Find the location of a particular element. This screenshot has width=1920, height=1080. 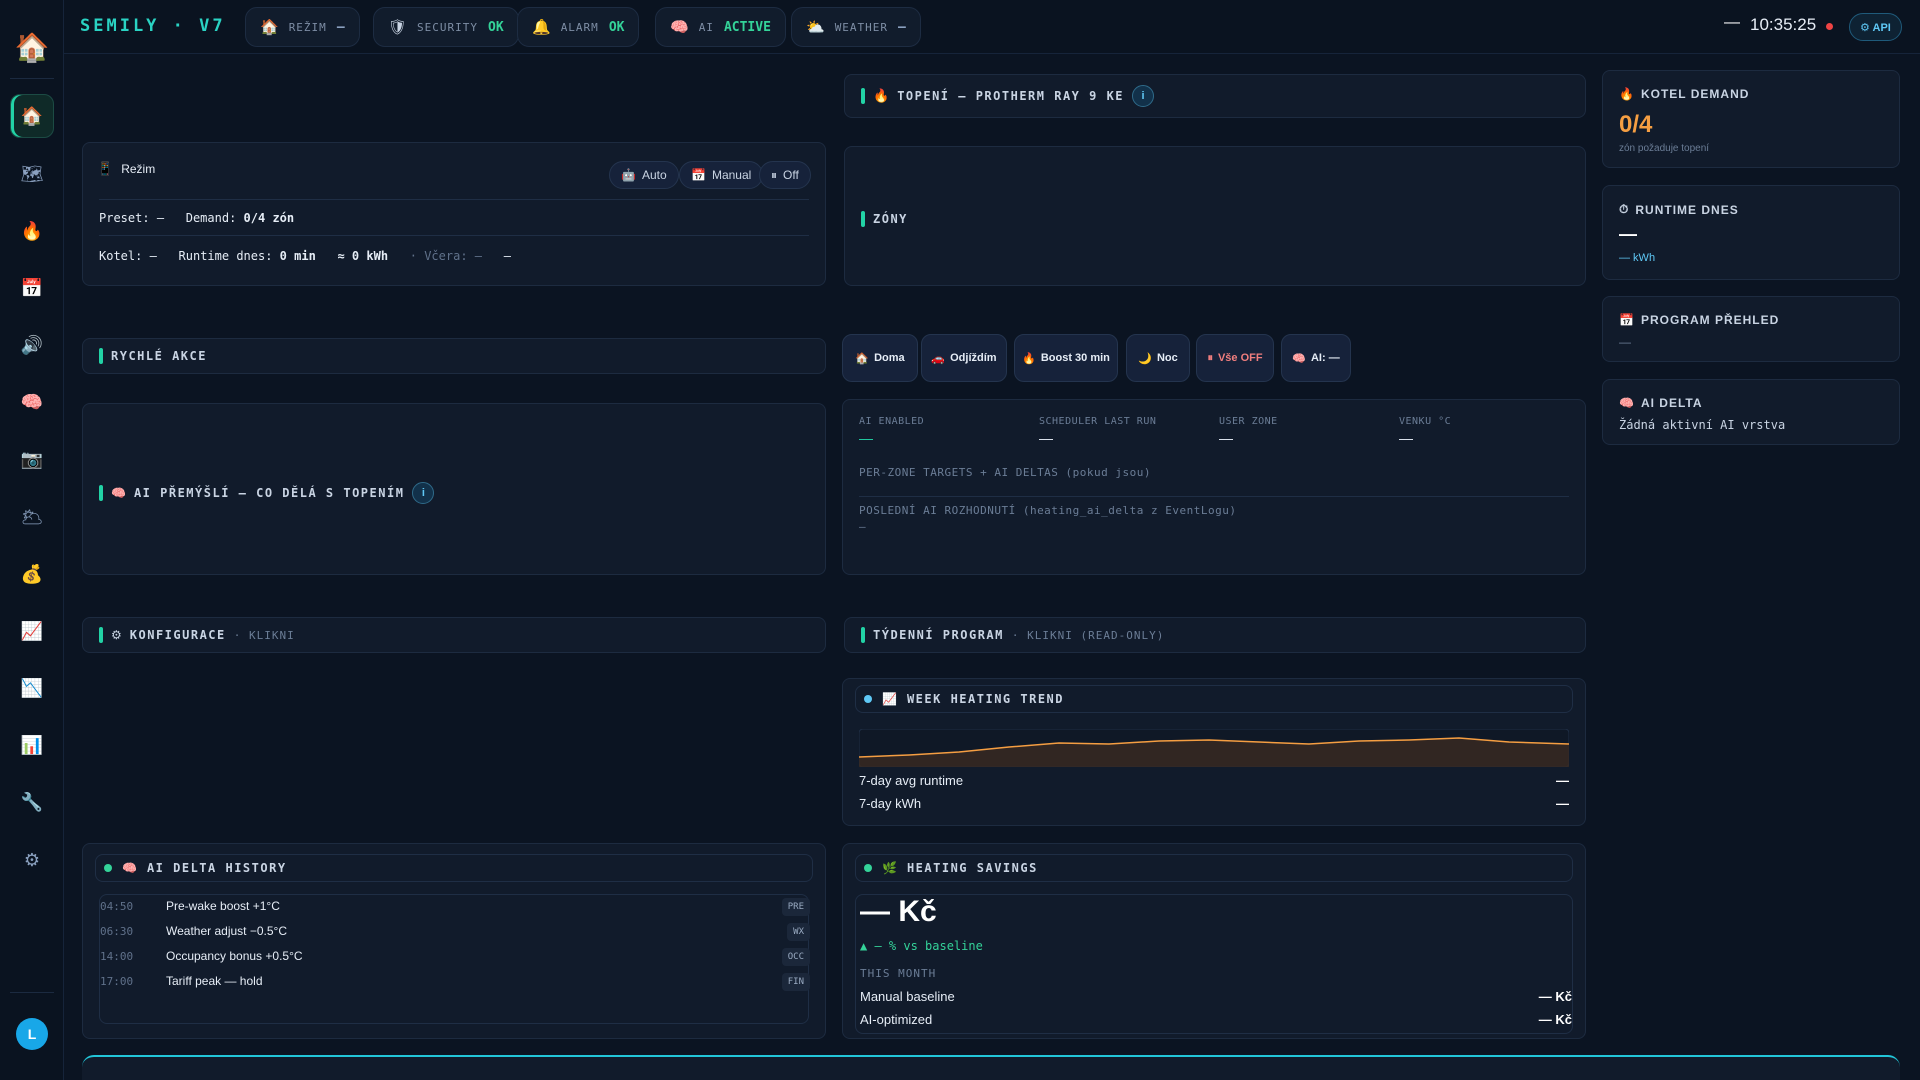

bar-chart-icon: 📊 is located at coordinates (32, 744).